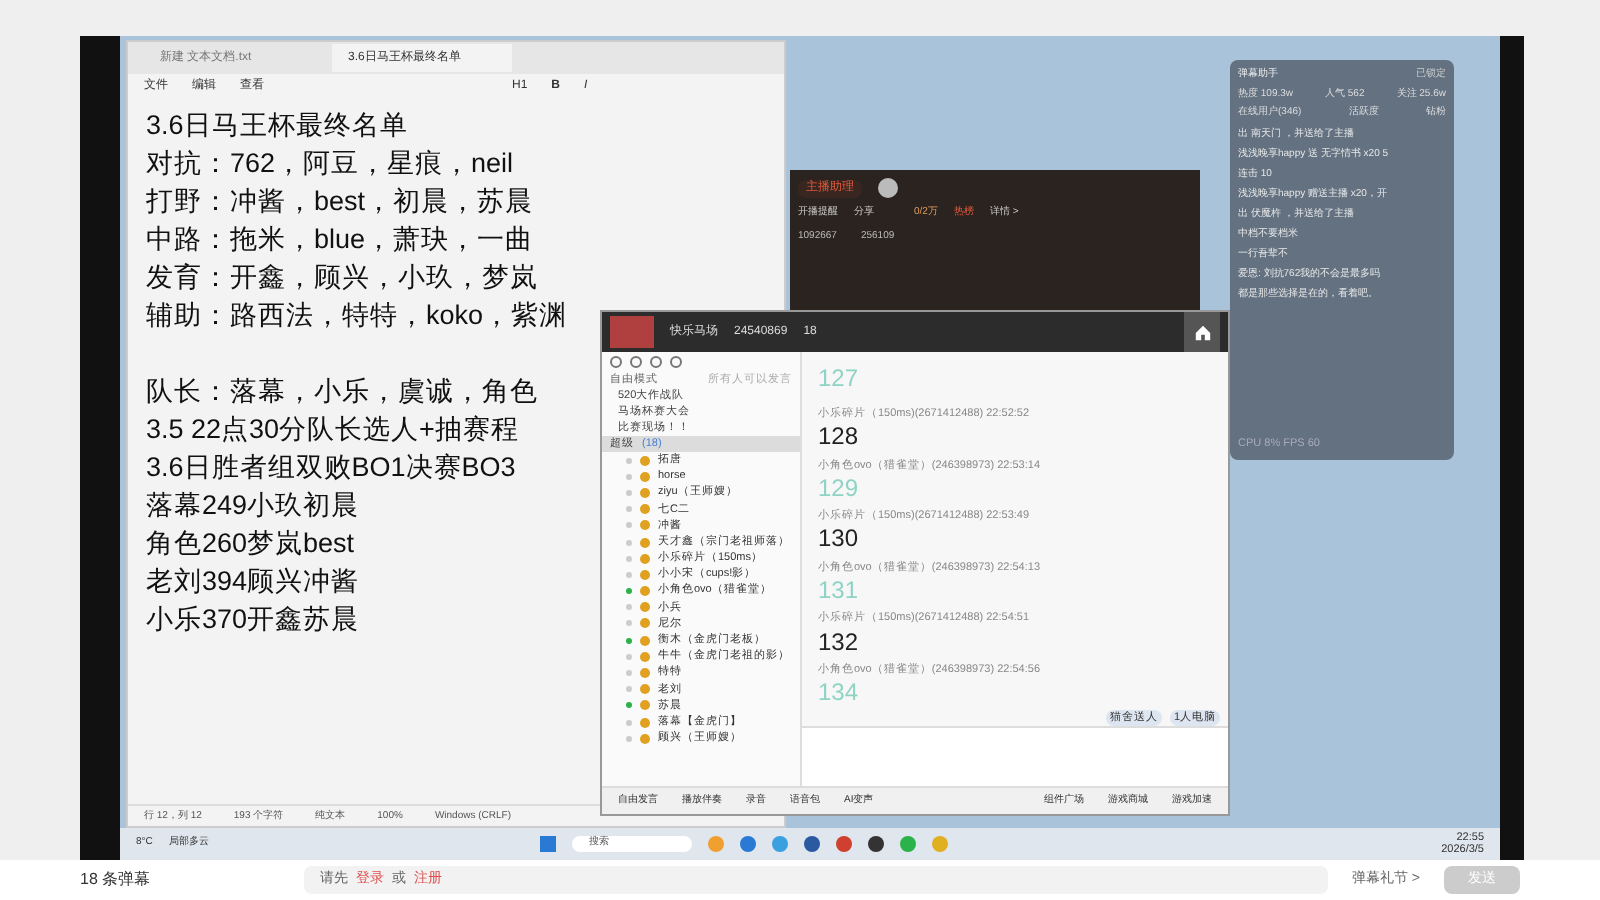 The height and width of the screenshot is (900, 1600). I want to click on message-input, so click(1015, 756).